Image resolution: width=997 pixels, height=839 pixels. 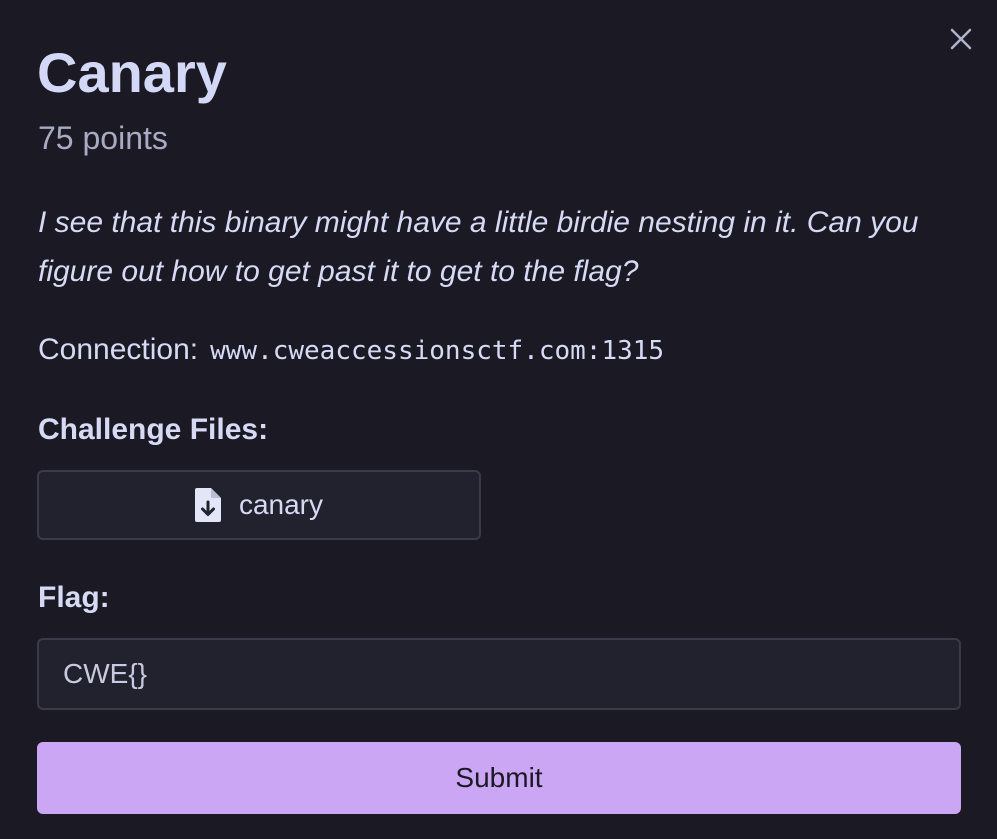 I want to click on challenge-points: 75 points, so click(x=103, y=138).